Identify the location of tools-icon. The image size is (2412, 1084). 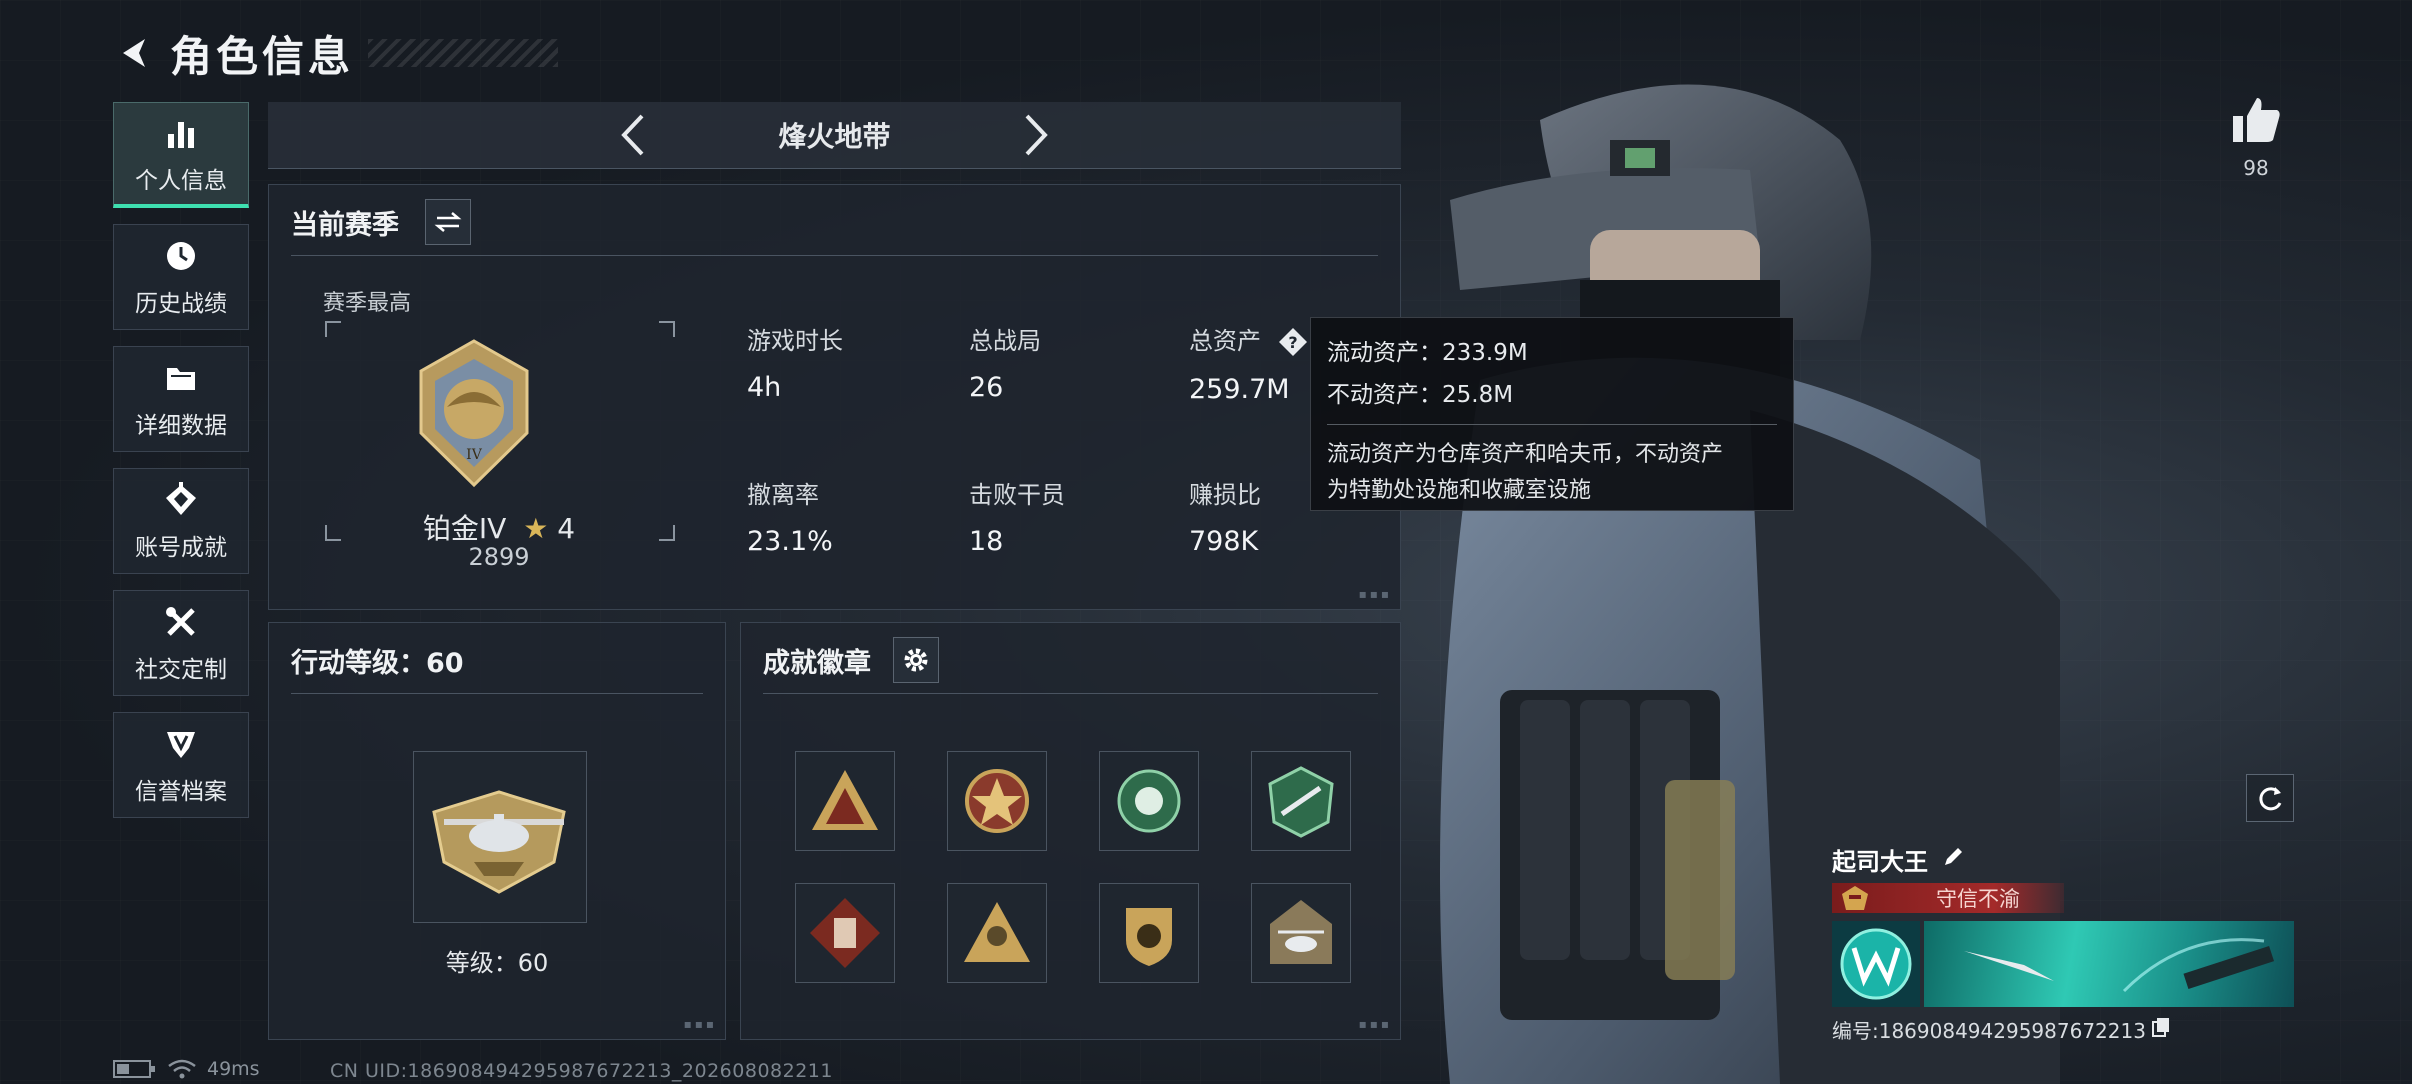
(181, 622).